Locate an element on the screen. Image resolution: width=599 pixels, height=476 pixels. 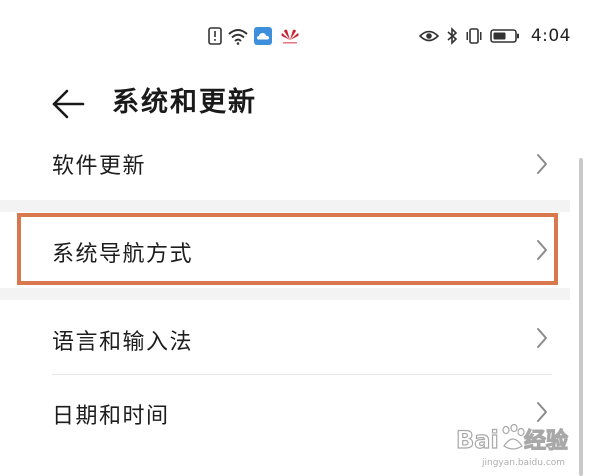
settings-item-software-update: 软件更新 is located at coordinates (285, 164).